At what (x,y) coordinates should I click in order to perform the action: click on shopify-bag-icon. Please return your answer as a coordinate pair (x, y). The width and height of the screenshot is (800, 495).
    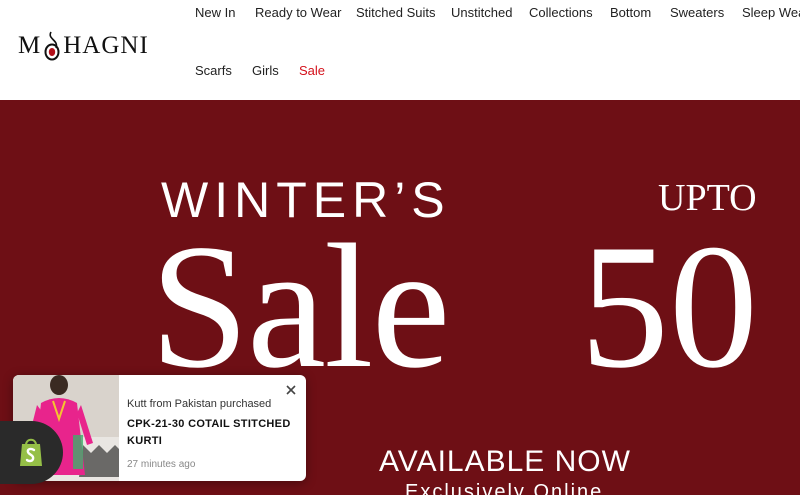
    Looking at the image, I should click on (31, 452).